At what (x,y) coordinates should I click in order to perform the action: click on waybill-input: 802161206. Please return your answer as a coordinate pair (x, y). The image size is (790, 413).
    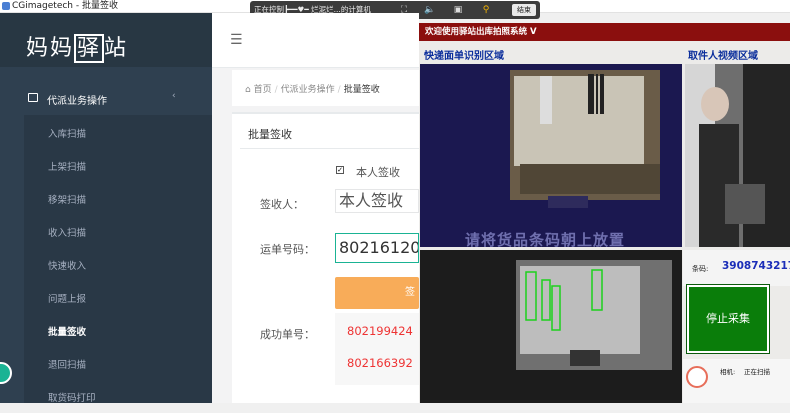
    Looking at the image, I should click on (377, 248).